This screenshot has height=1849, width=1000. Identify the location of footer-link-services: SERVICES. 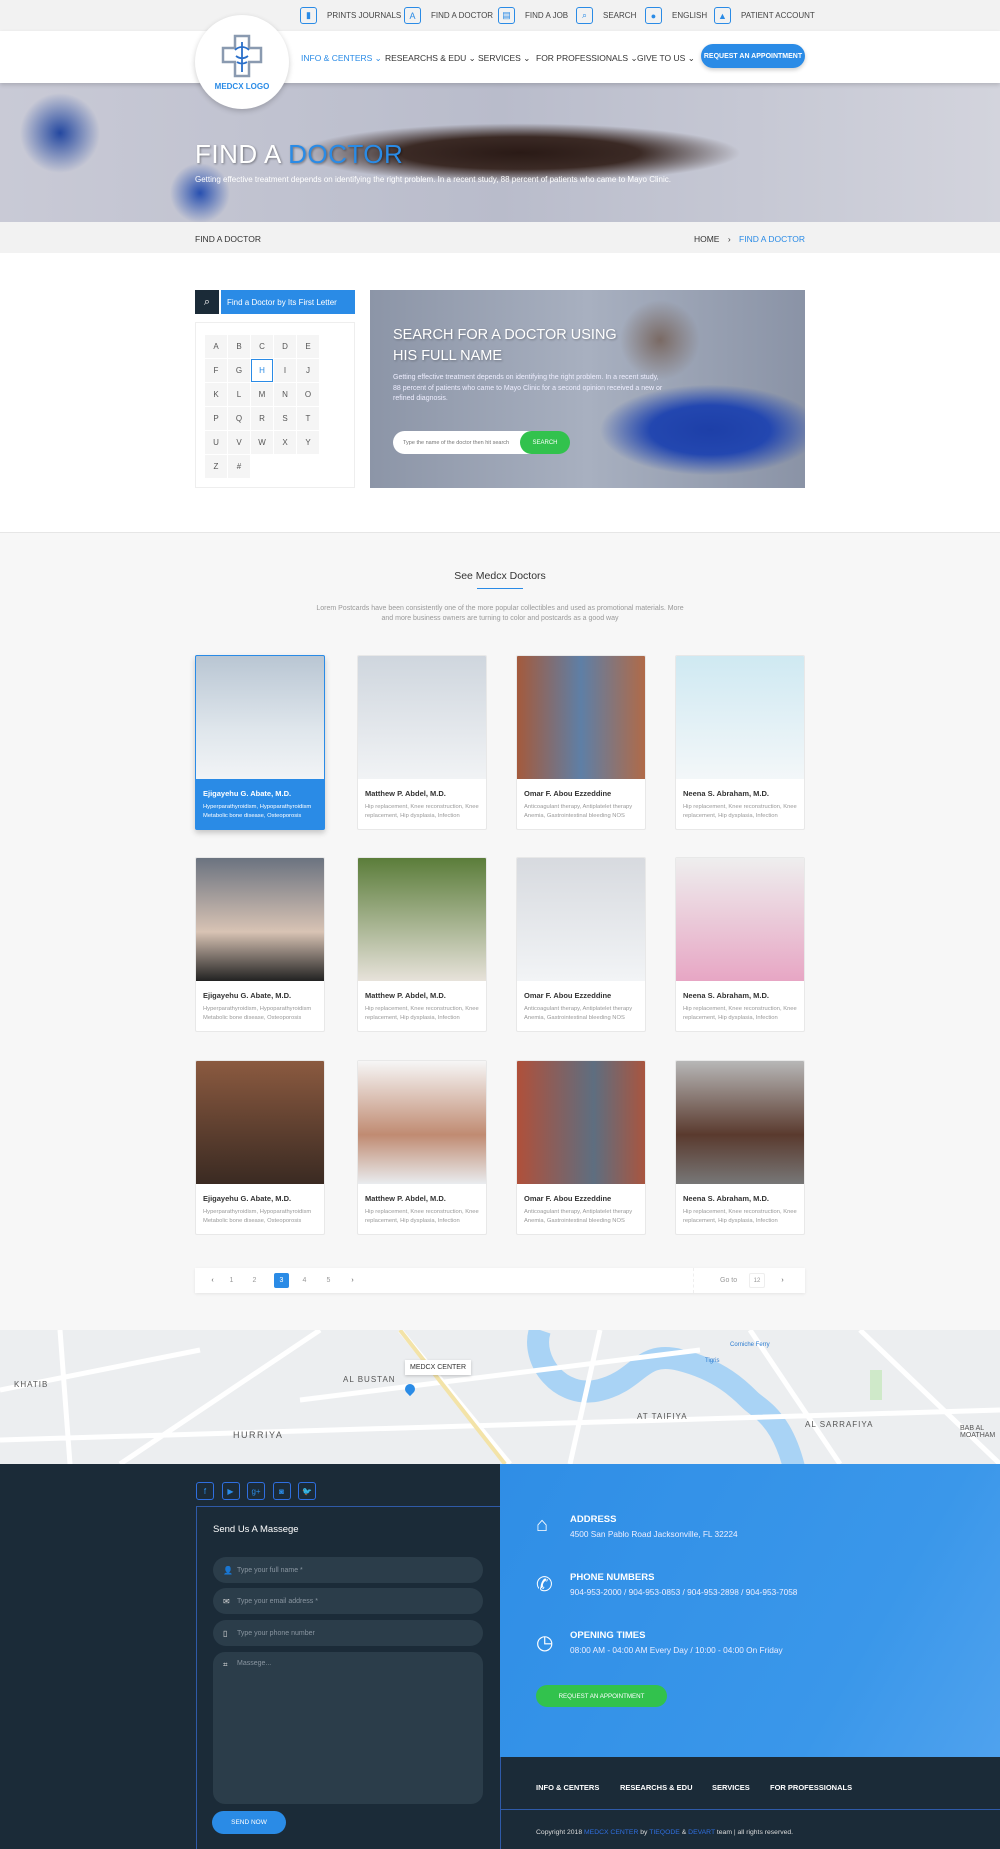
(731, 1787).